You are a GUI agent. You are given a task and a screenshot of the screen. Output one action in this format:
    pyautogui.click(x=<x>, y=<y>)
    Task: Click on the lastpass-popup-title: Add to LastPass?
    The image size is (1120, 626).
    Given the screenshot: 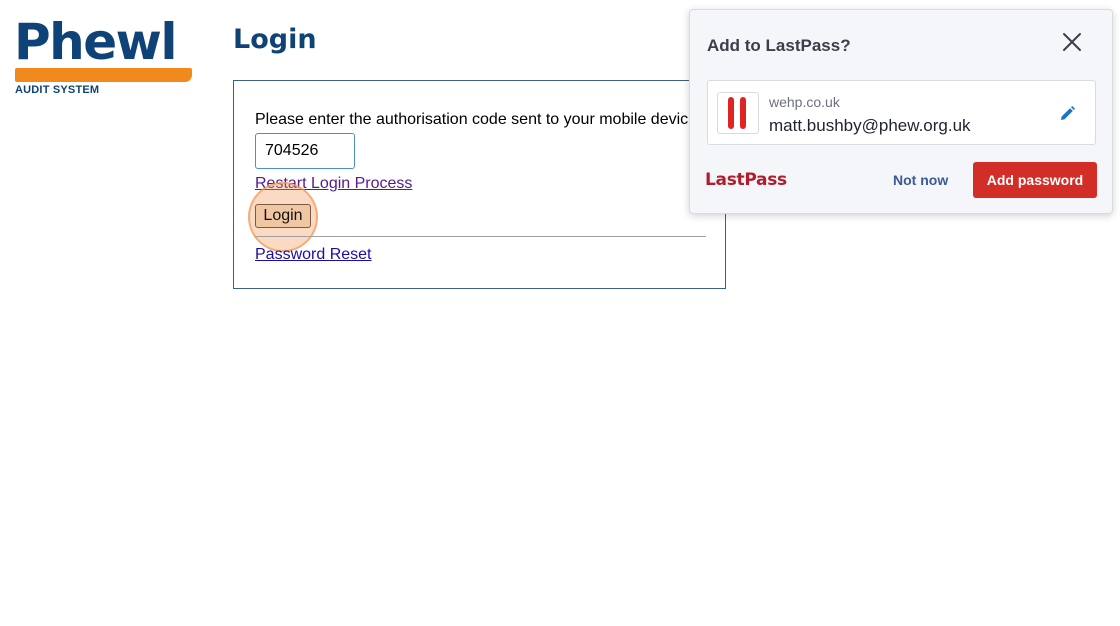 What is the action you would take?
    pyautogui.click(x=779, y=45)
    